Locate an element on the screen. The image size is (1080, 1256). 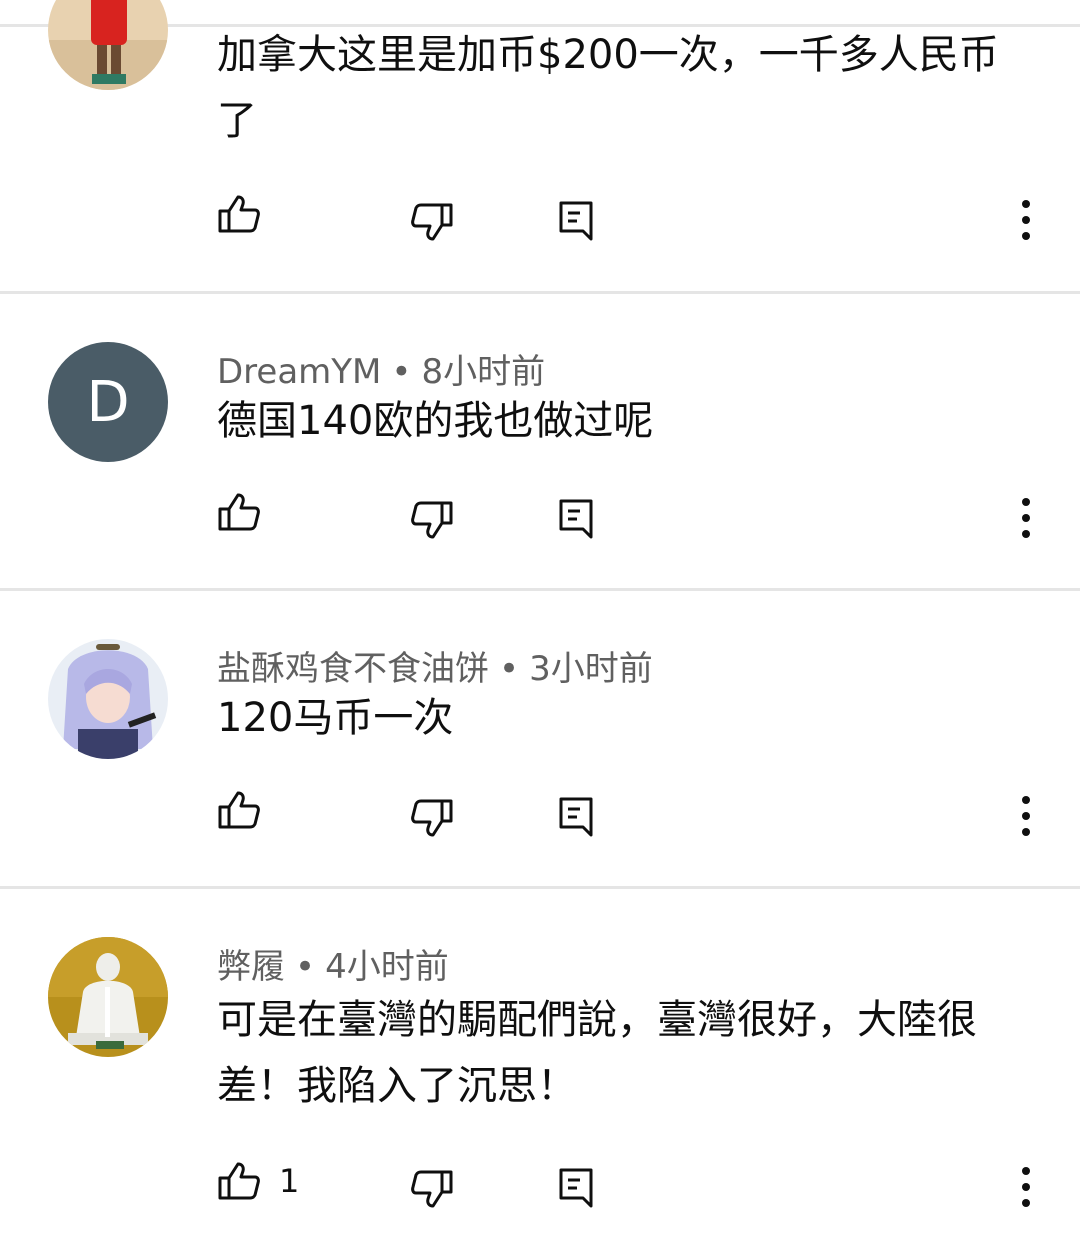
comment-time: 3小时前 is located at coordinates (591, 669).